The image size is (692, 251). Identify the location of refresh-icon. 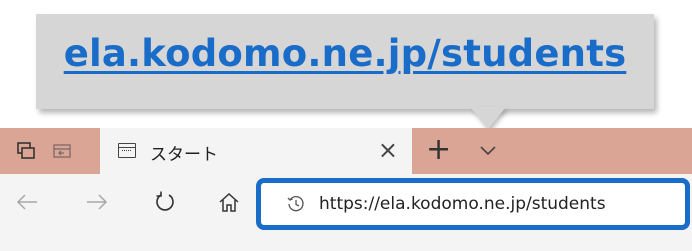
(165, 202).